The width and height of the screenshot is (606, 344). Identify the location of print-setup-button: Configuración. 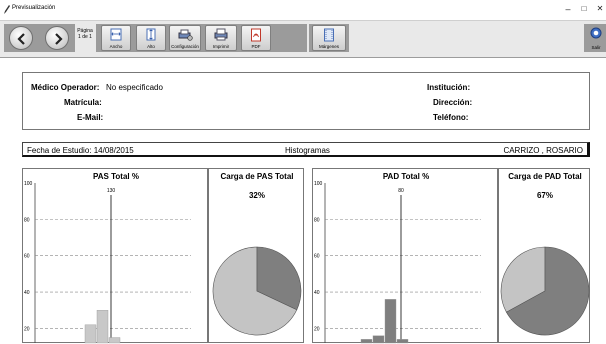
(185, 38).